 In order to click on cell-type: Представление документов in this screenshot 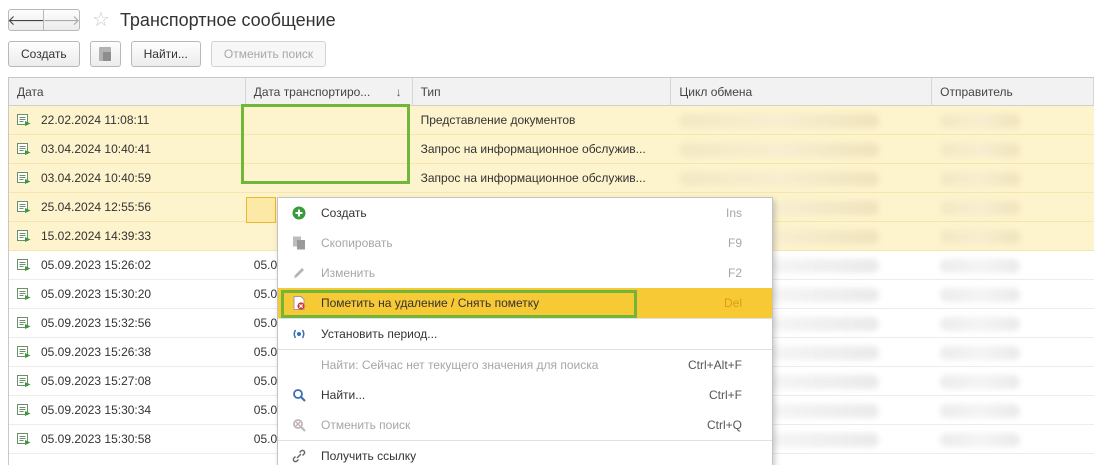, I will do `click(498, 120)`.